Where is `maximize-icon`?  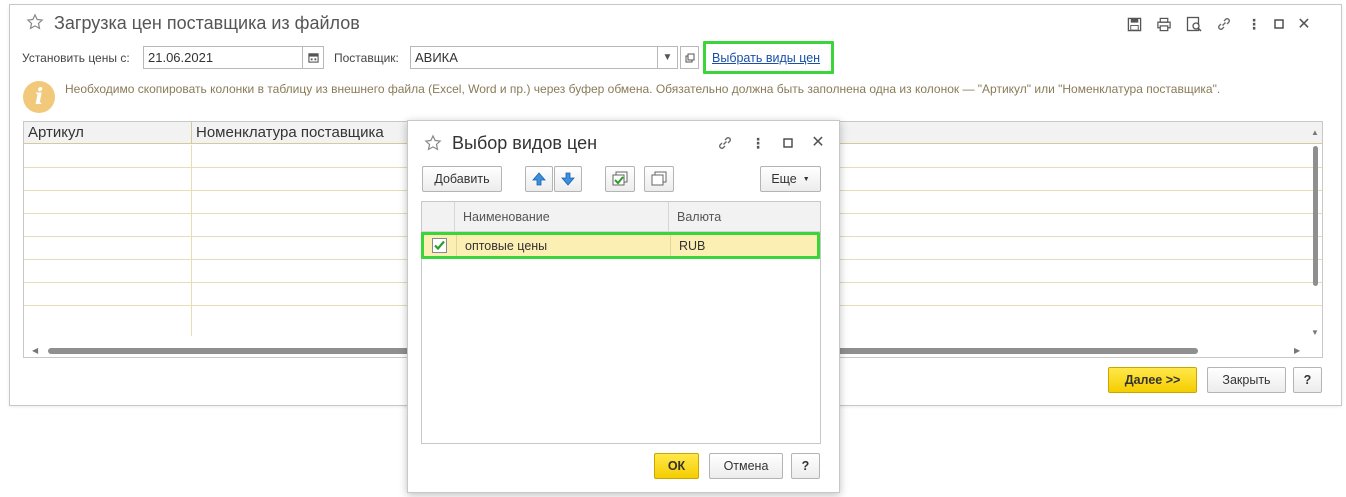 maximize-icon is located at coordinates (1279, 24).